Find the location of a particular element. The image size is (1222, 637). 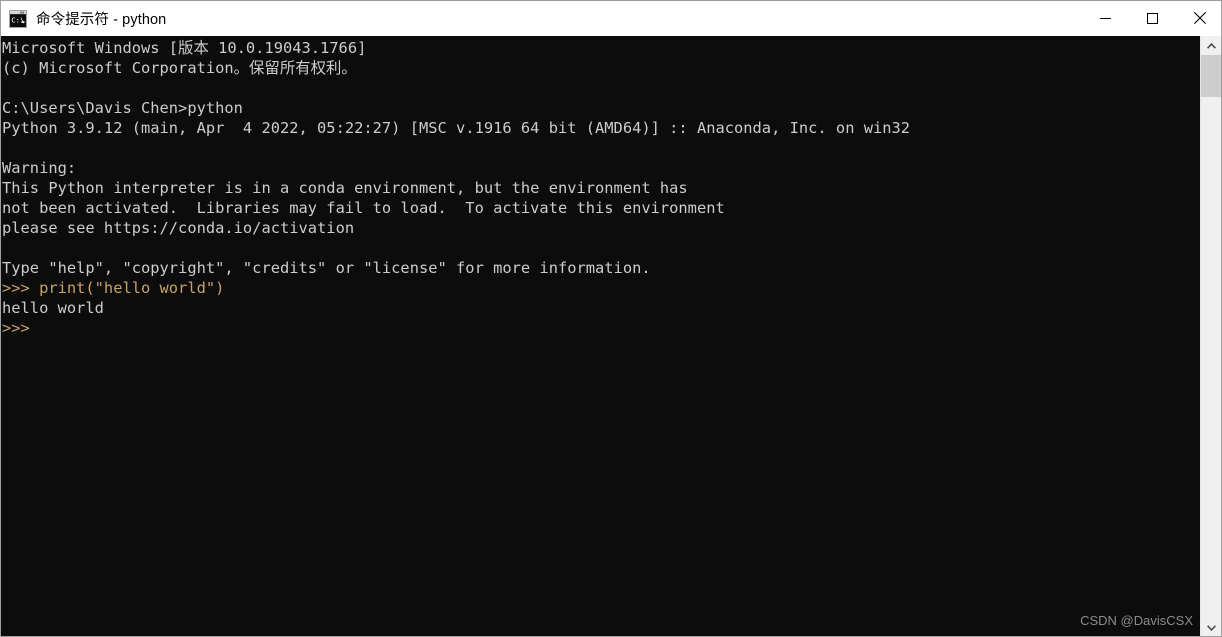

console-line: C:\Users\Davis Chen>python is located at coordinates (122, 108).